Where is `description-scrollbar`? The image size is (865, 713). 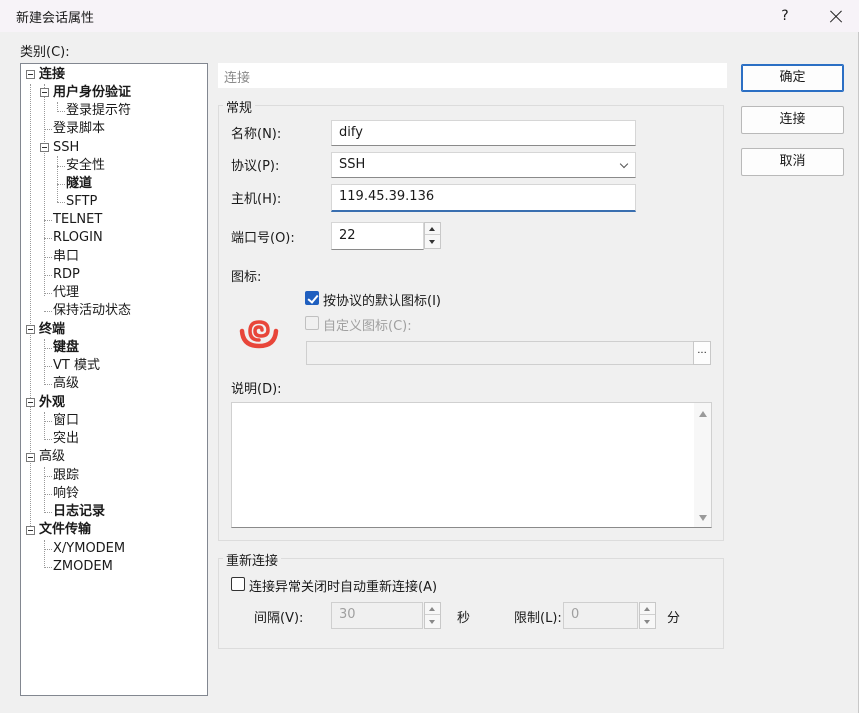 description-scrollbar is located at coordinates (702, 465).